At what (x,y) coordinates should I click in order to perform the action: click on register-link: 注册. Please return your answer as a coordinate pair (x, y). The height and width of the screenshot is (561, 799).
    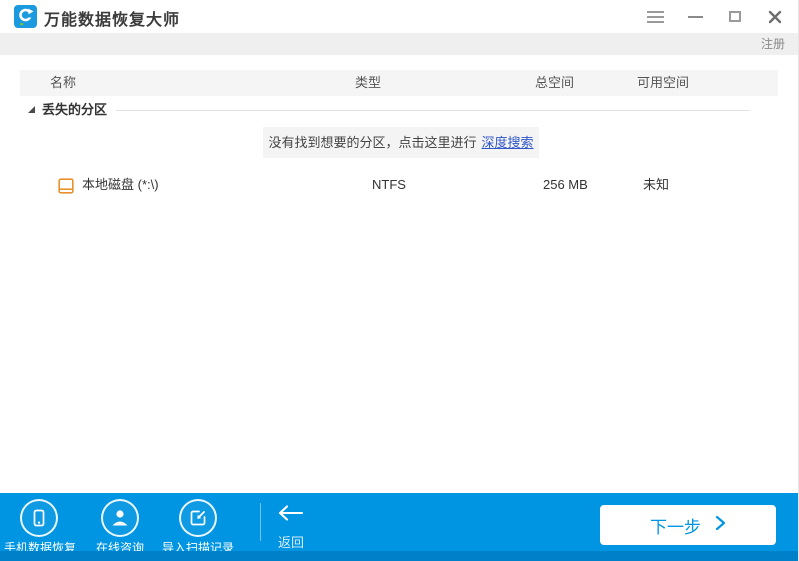
    Looking at the image, I should click on (773, 44).